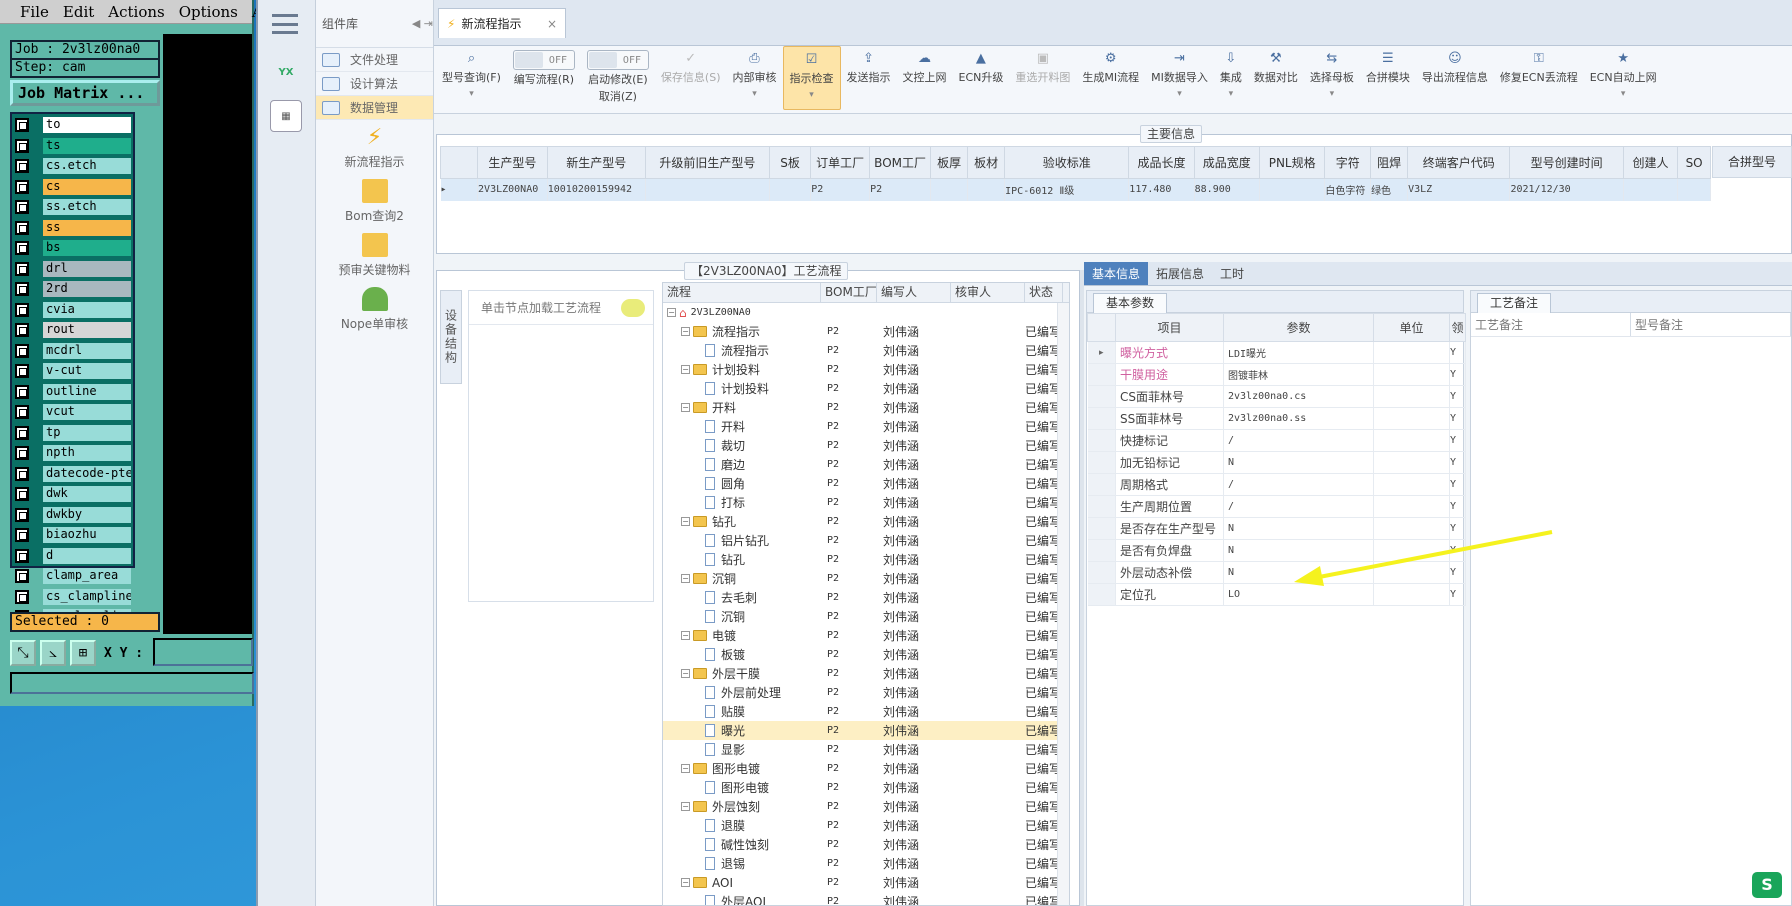 Image resolution: width=1792 pixels, height=906 pixels. Describe the element at coordinates (866, 331) in the screenshot. I see `flow-row: − 流程指示 P2 刘伟涵 已编写` at that location.